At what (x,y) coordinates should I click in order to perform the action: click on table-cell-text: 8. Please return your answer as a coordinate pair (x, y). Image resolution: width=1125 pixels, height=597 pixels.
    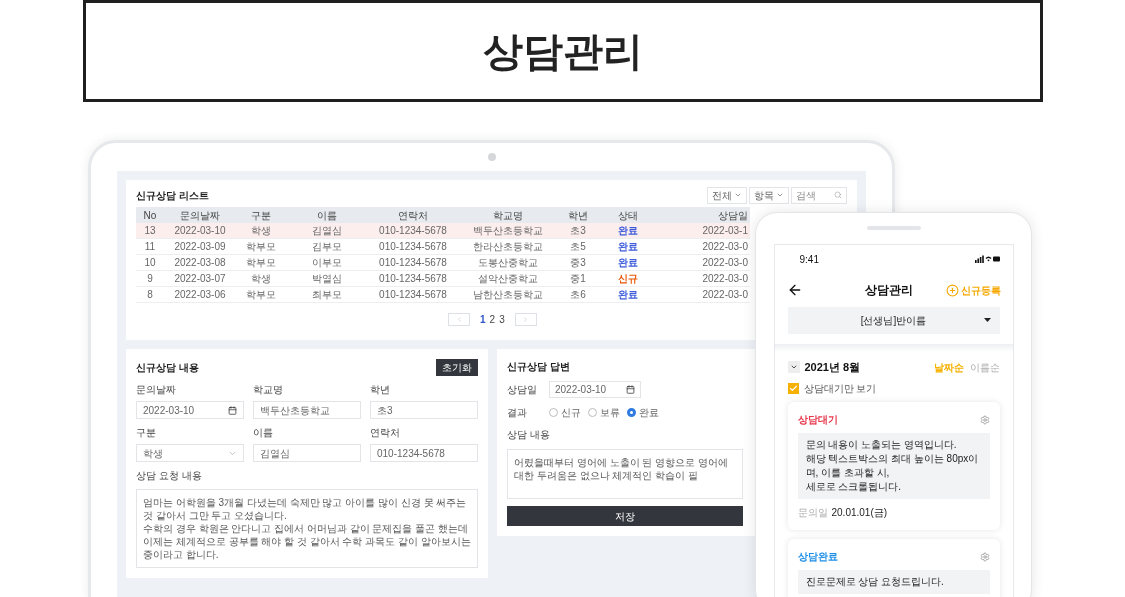
    Looking at the image, I should click on (150, 295).